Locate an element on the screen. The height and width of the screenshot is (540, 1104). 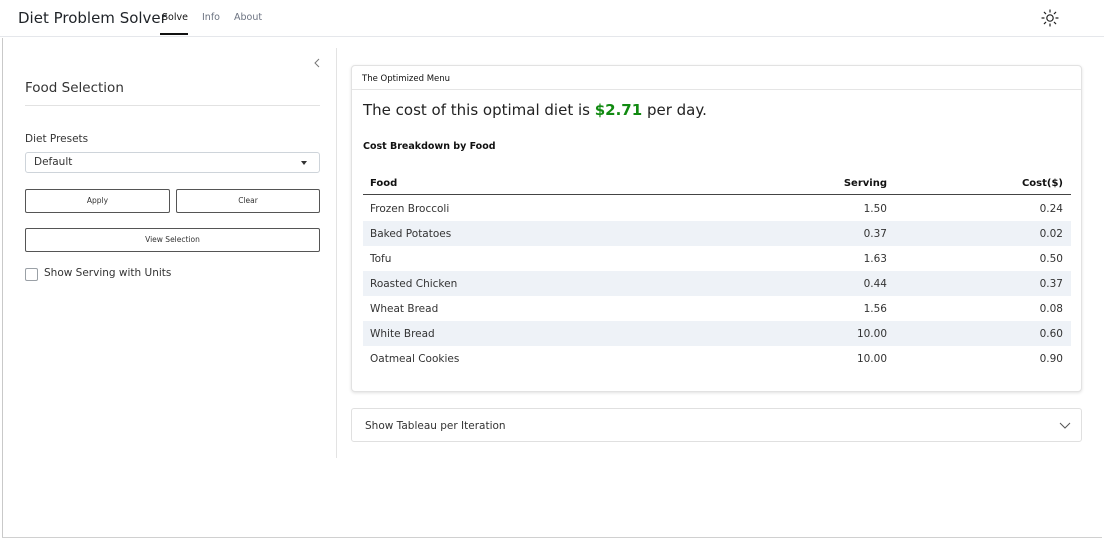
tab-about: About is located at coordinates (248, 17).